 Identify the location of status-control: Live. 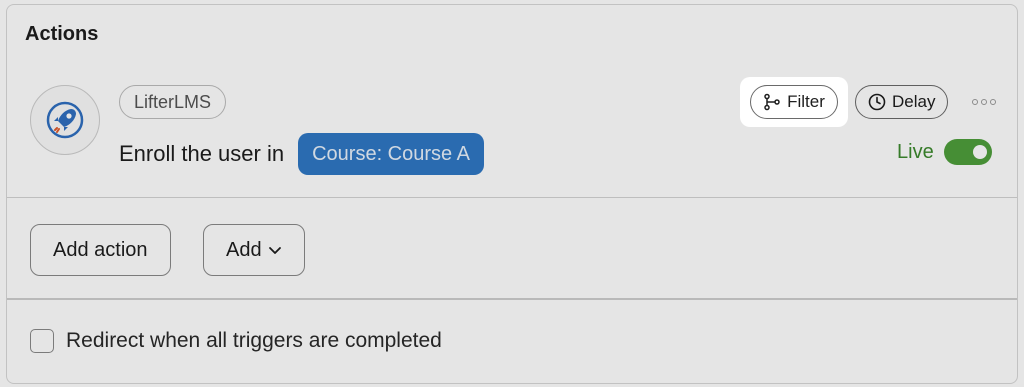
(944, 152).